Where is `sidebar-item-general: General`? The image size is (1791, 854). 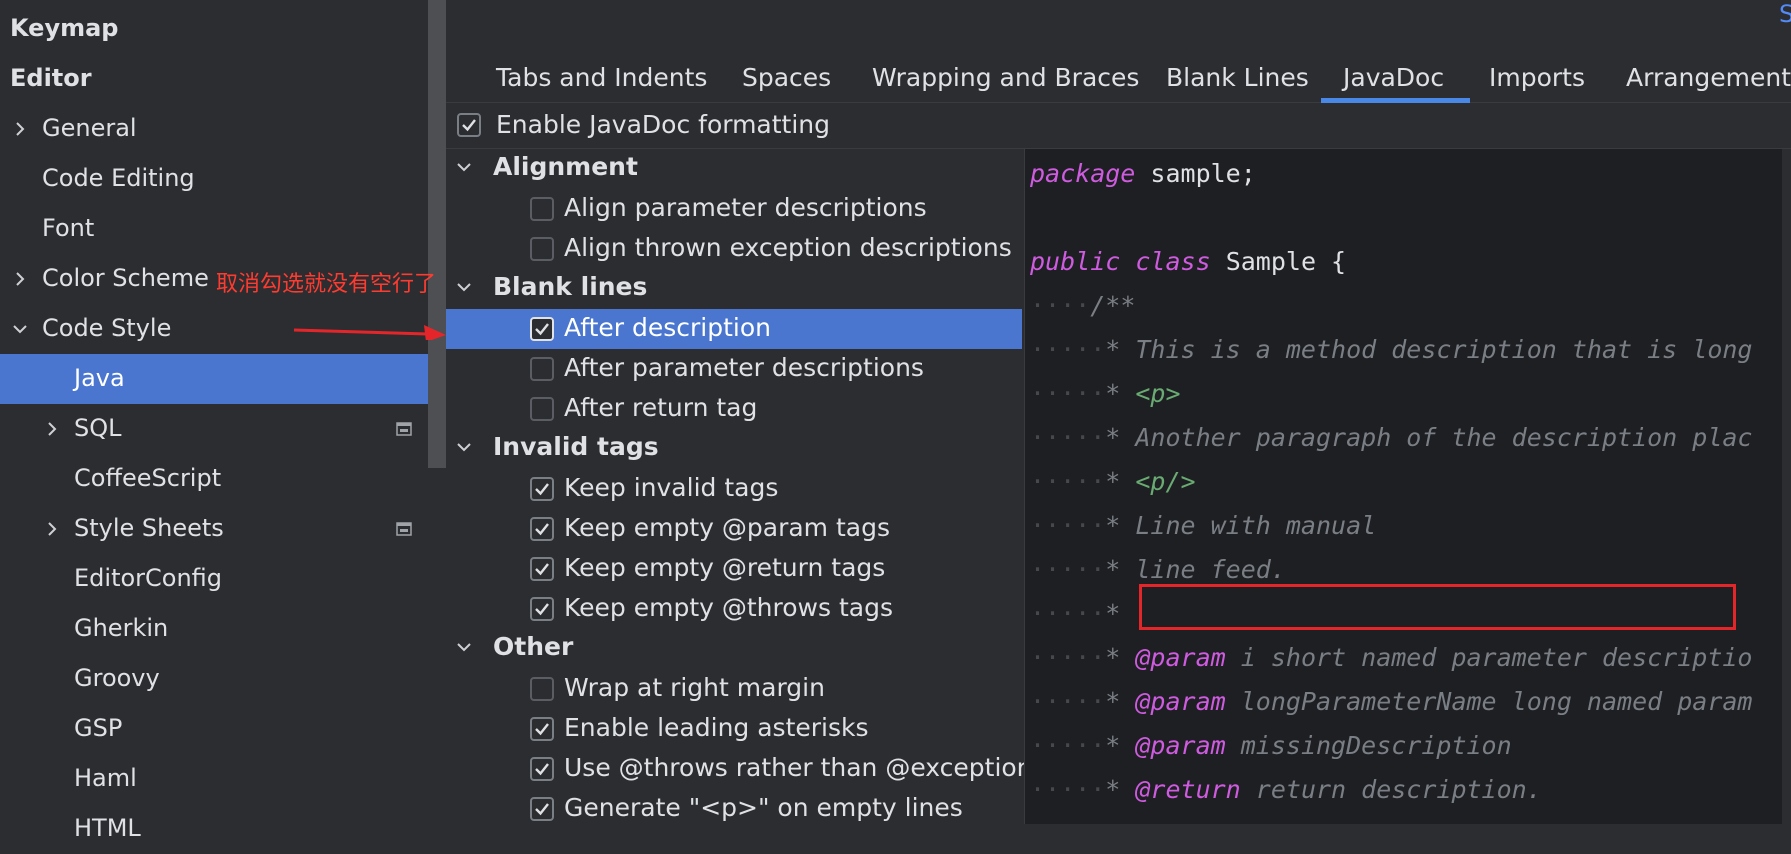
sidebar-item-general: General is located at coordinates (222, 129).